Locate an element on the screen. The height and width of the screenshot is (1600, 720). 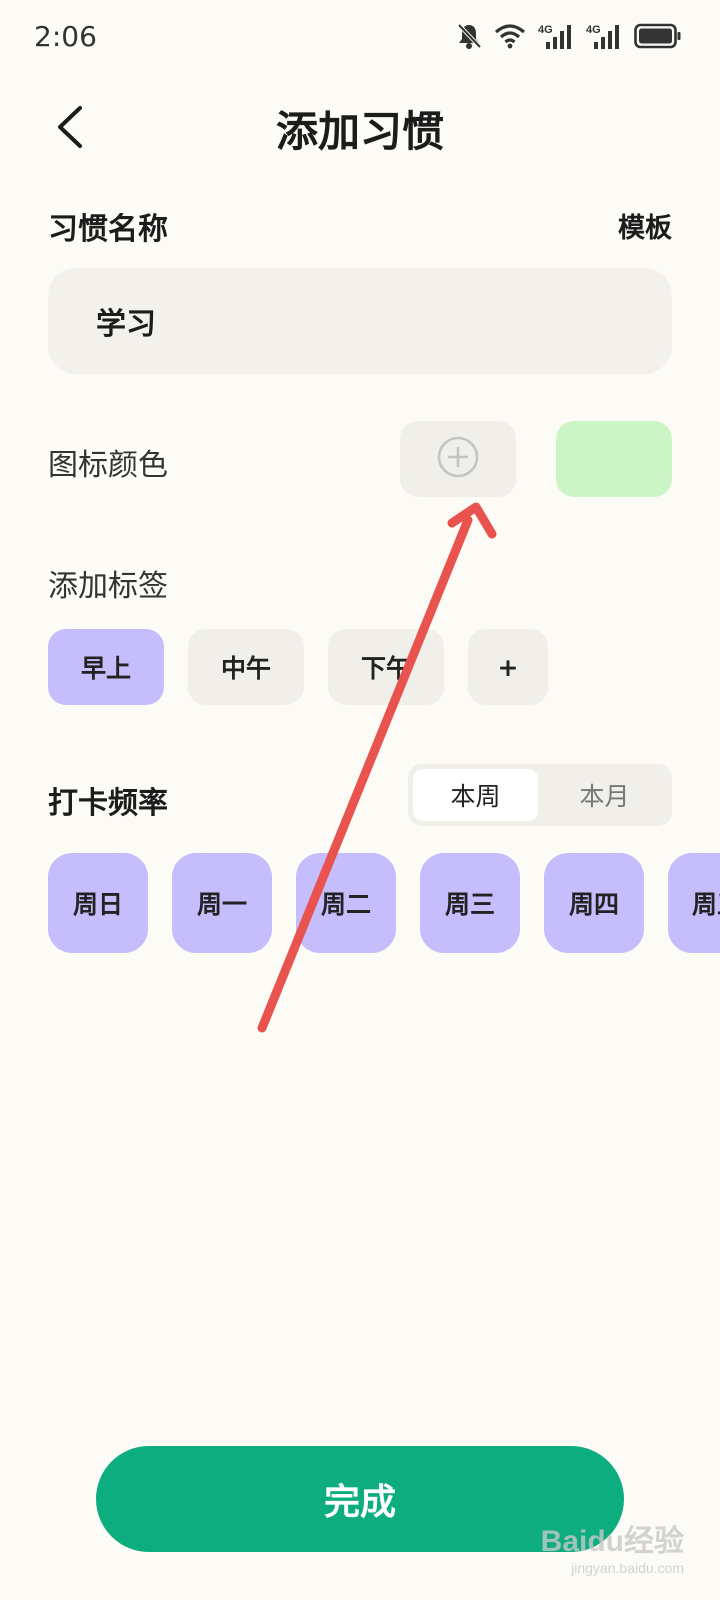
status-icons: 4G 4G is located at coordinates (569, 36).